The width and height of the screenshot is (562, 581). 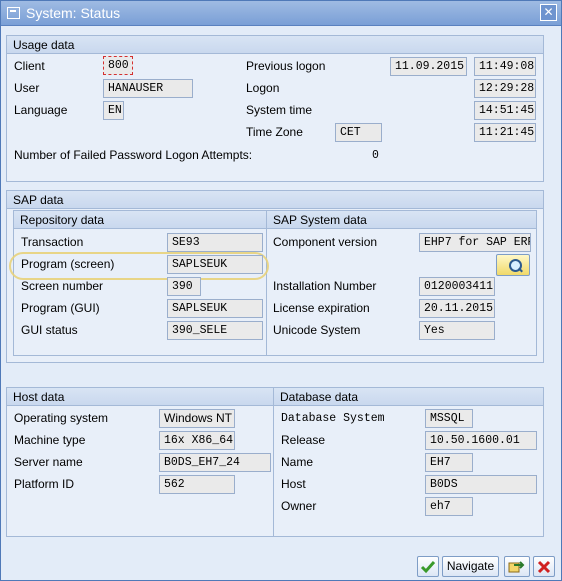 What do you see at coordinates (215, 308) in the screenshot?
I see `program-gui-field: SAPLSEUK` at bounding box center [215, 308].